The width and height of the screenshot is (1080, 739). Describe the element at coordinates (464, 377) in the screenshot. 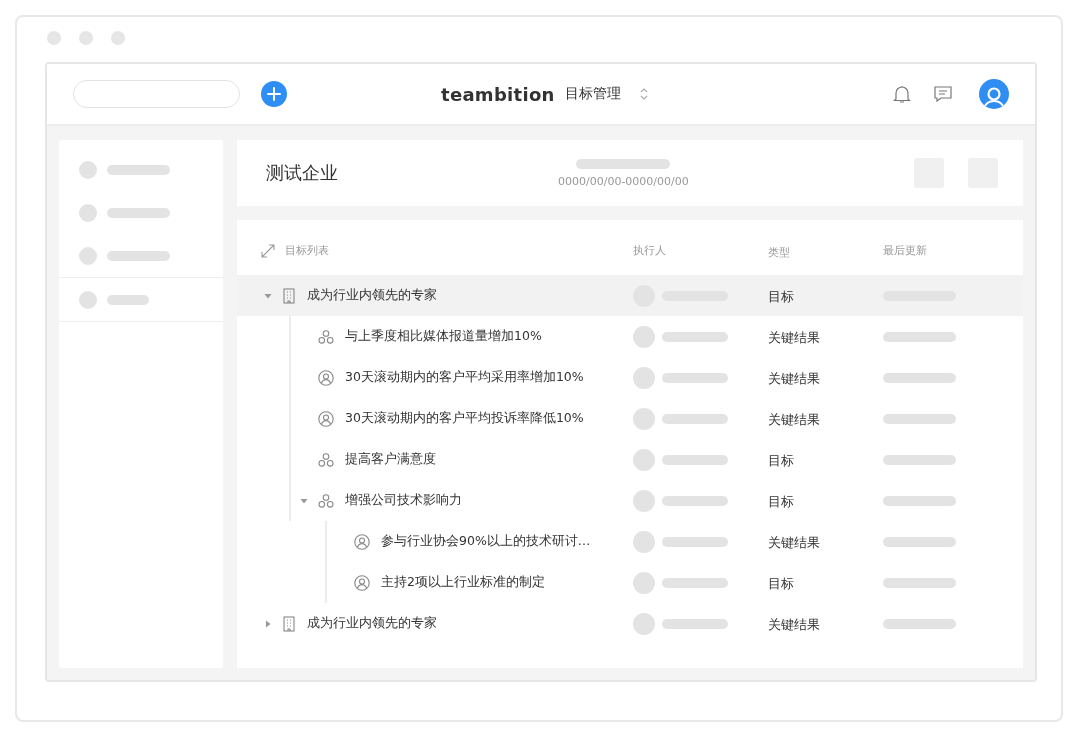

I see `goal-title: 30天滚动期内的客户平均采用率增加10%` at that location.